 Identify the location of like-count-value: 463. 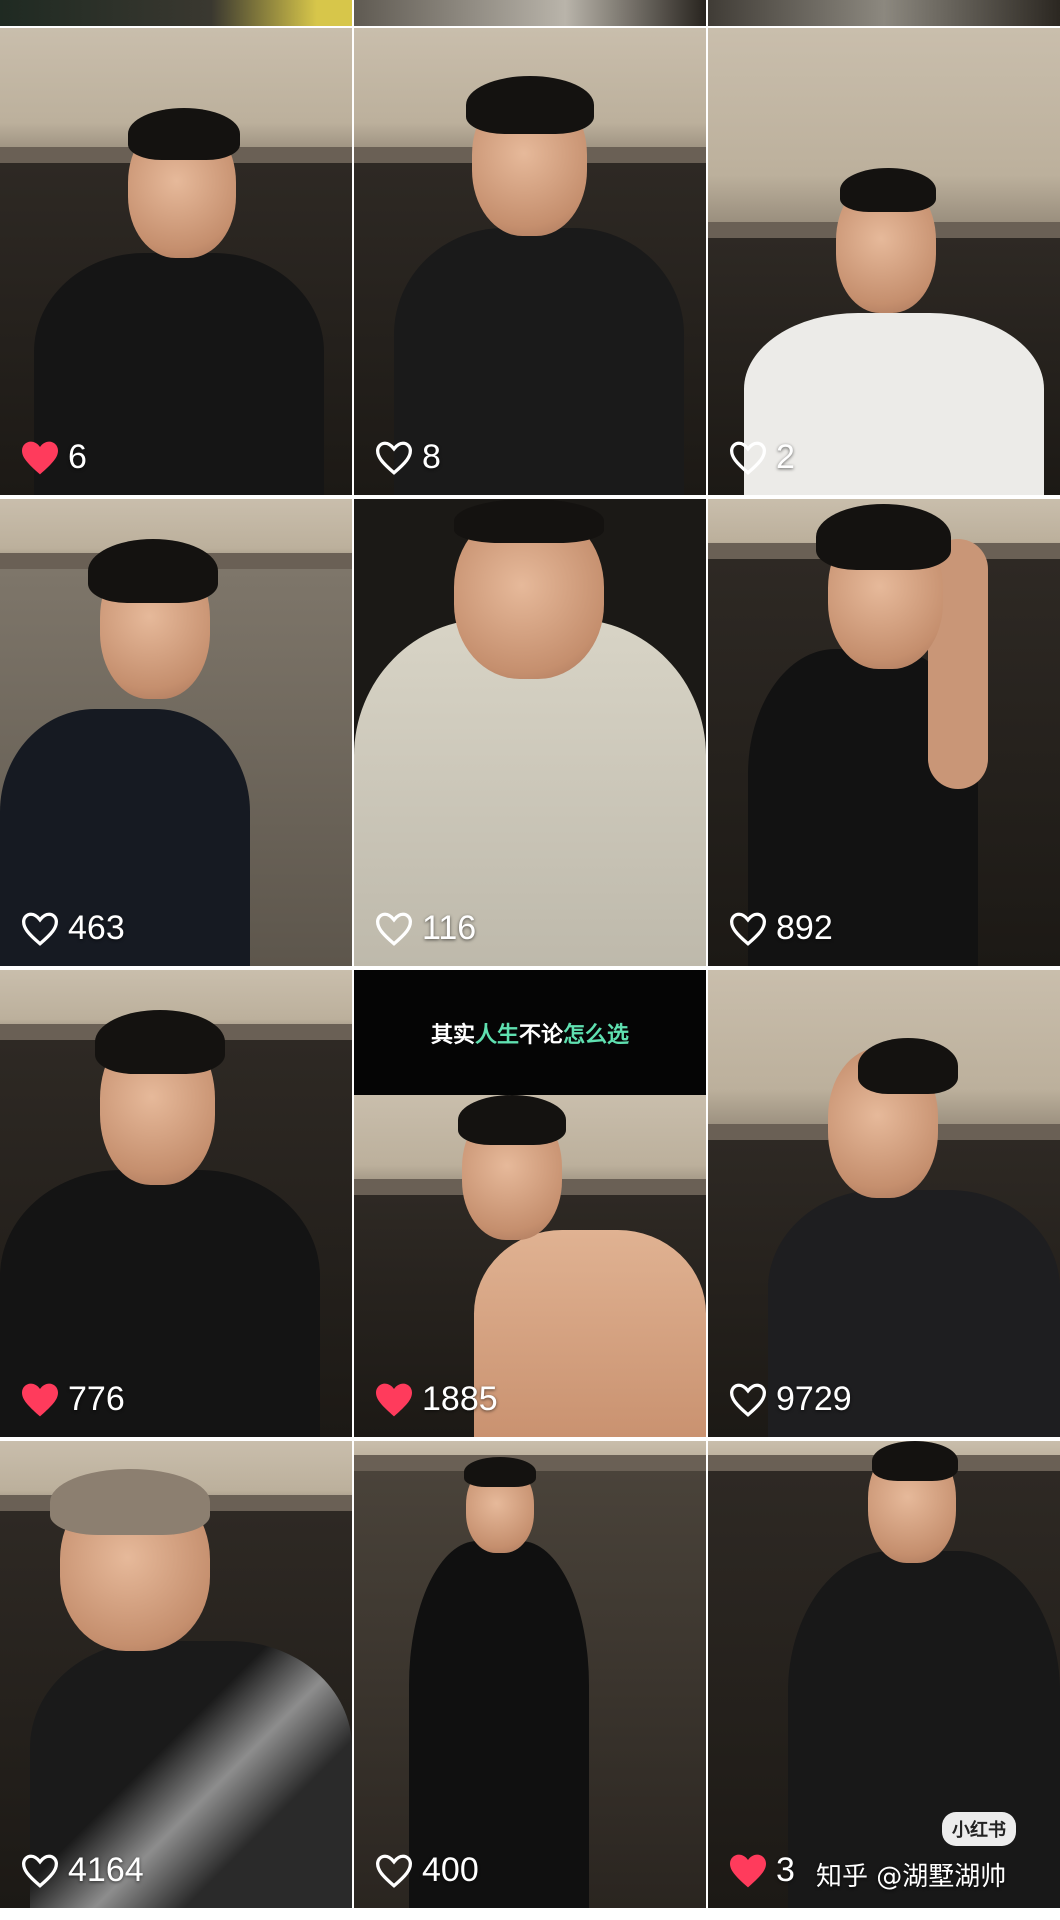
(96, 928).